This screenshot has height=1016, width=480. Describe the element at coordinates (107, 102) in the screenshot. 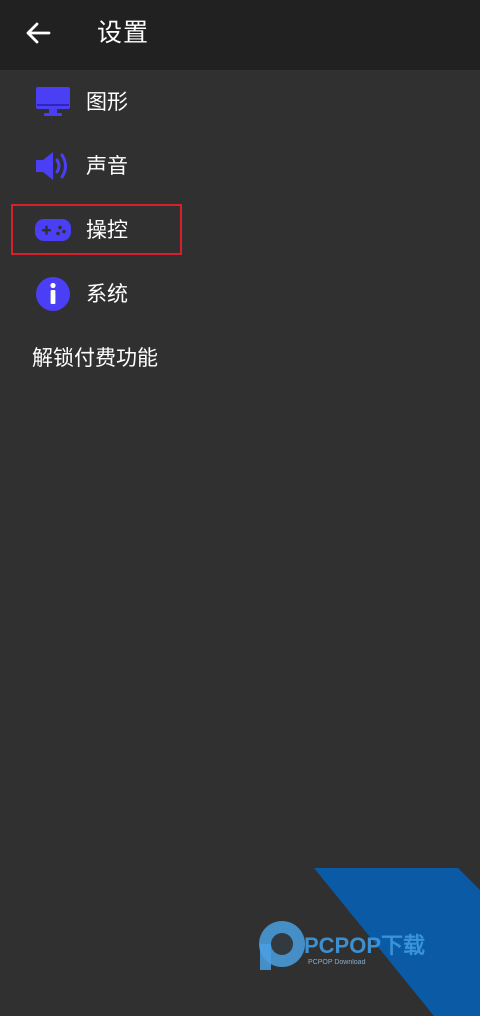

I see `menu-item-label: 图形` at that location.